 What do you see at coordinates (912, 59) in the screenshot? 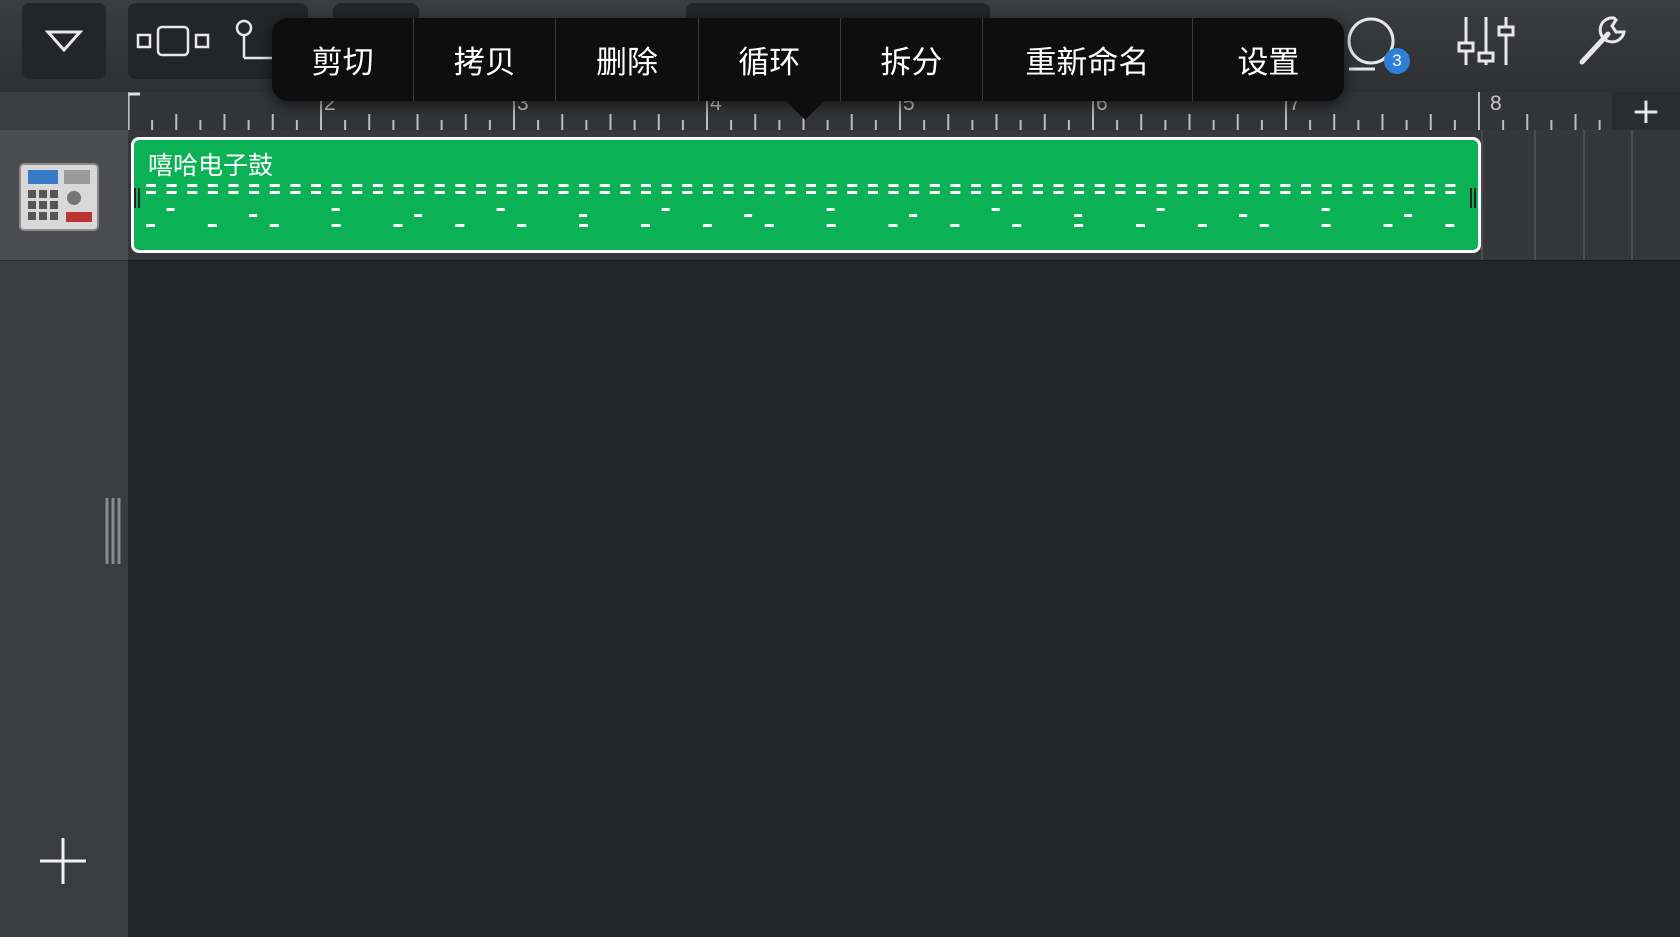
I see `menu-item-split: 拆分` at bounding box center [912, 59].